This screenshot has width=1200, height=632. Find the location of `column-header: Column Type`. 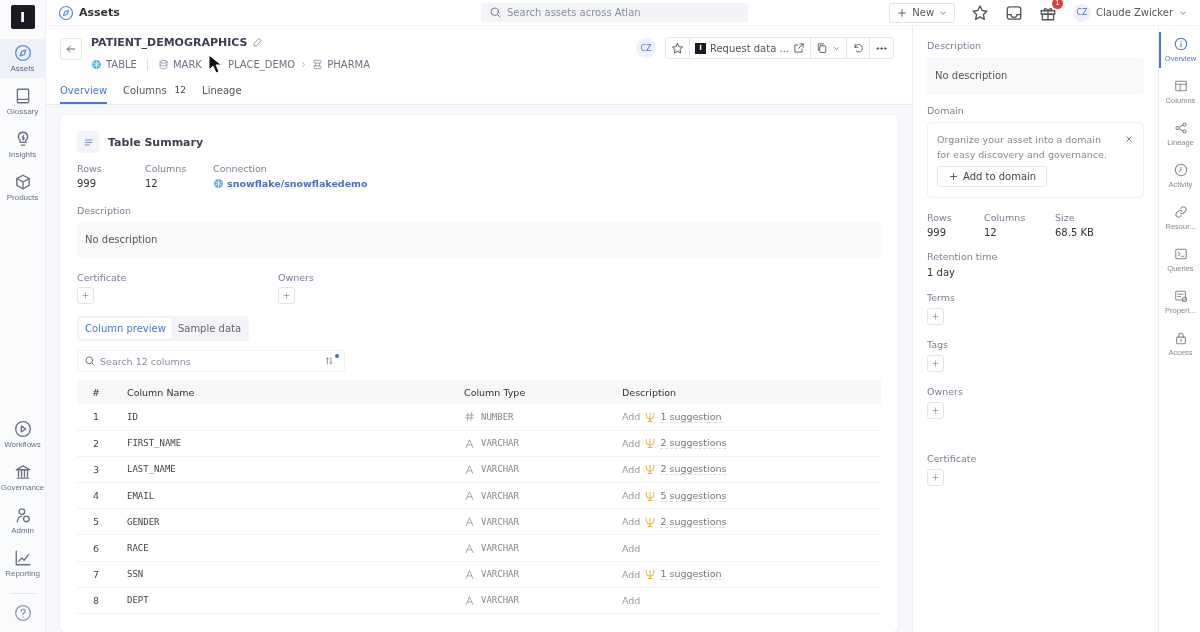

column-header: Column Type is located at coordinates (531, 392).